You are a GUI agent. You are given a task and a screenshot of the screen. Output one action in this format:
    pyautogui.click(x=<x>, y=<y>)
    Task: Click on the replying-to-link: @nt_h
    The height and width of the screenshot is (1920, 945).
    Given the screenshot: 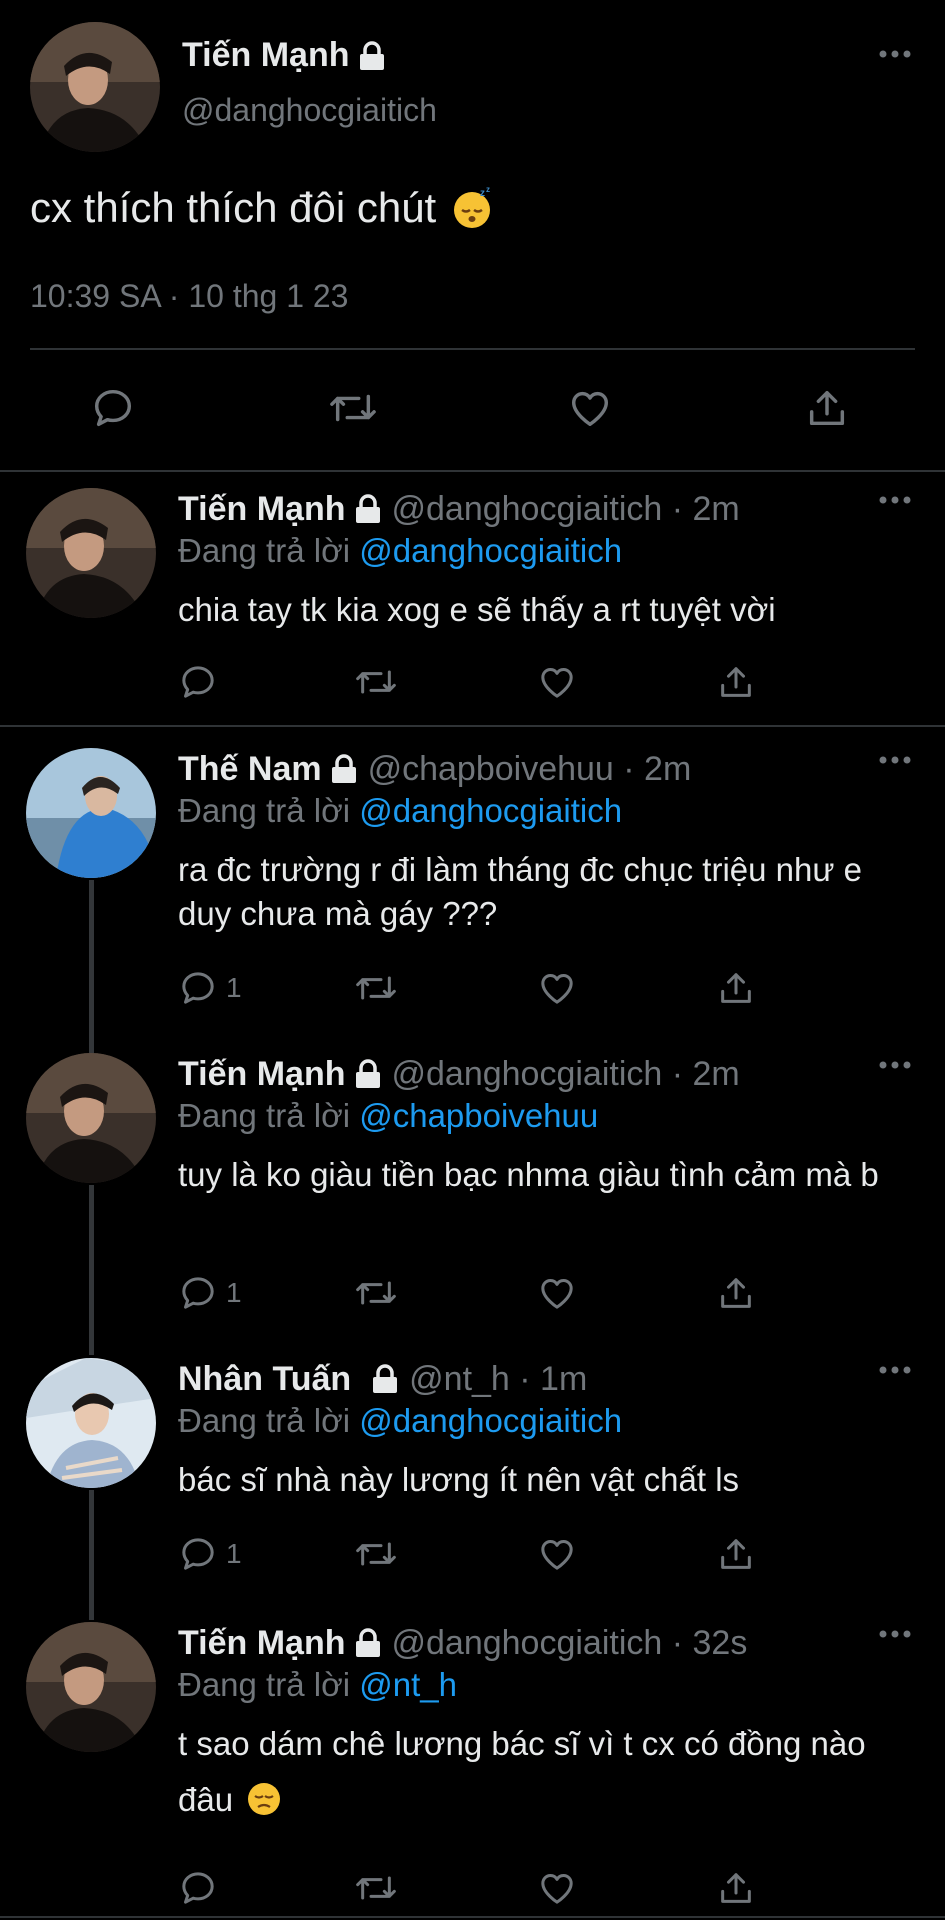 What is the action you would take?
    pyautogui.click(x=408, y=1684)
    